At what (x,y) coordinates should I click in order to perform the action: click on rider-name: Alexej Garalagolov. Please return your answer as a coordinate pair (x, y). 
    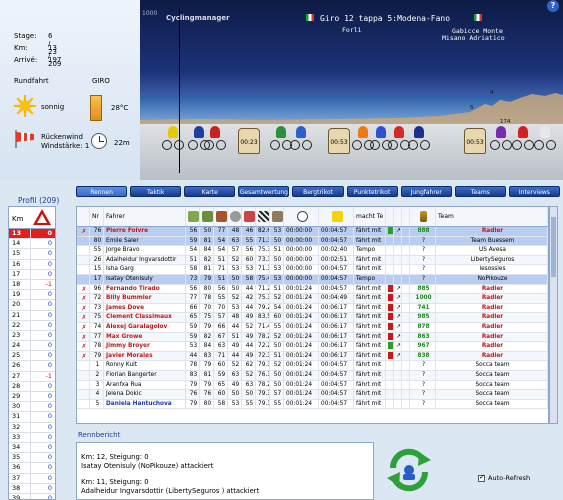
    Looking at the image, I should click on (145, 327).